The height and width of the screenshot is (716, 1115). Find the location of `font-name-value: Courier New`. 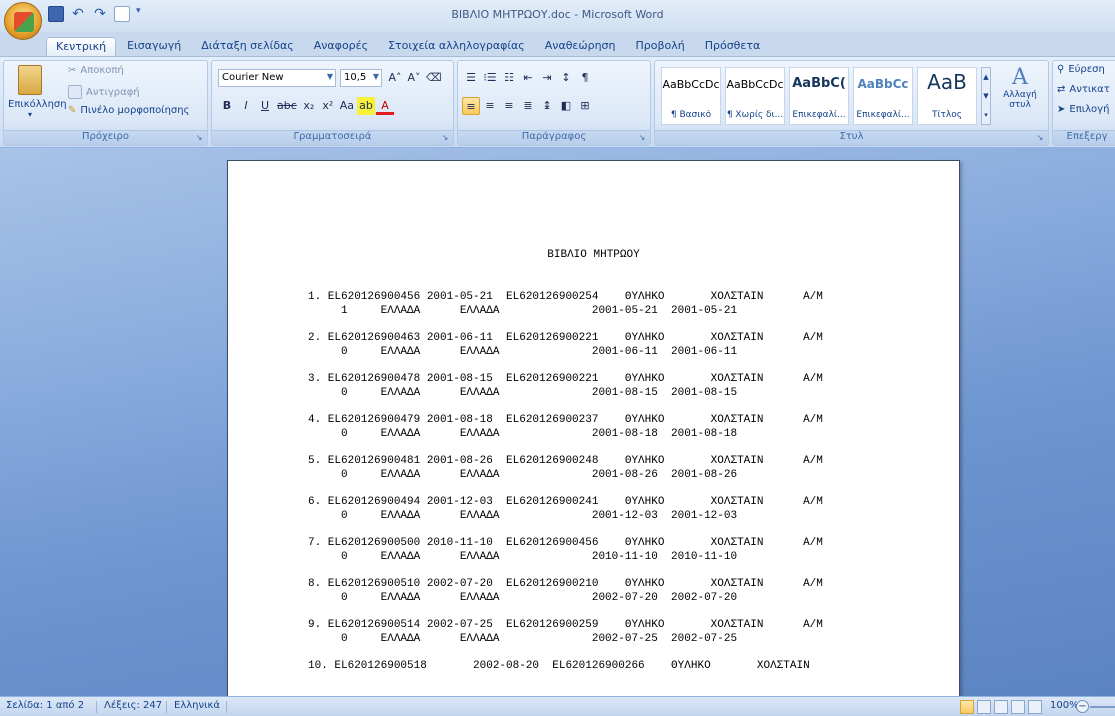

font-name-value: Courier New is located at coordinates (253, 77).